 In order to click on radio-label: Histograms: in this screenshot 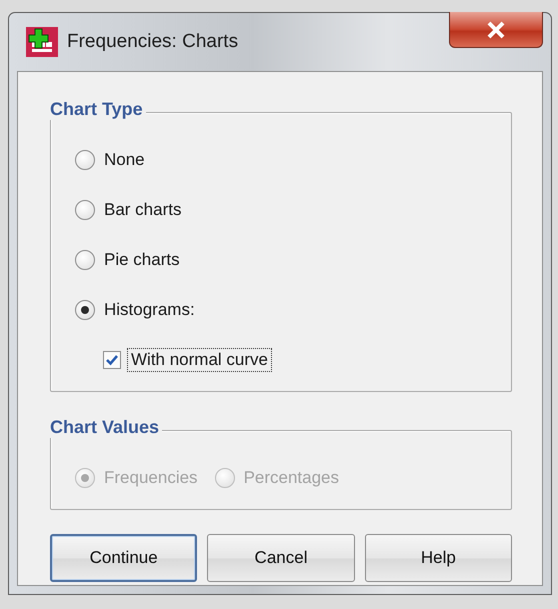, I will do `click(149, 310)`.